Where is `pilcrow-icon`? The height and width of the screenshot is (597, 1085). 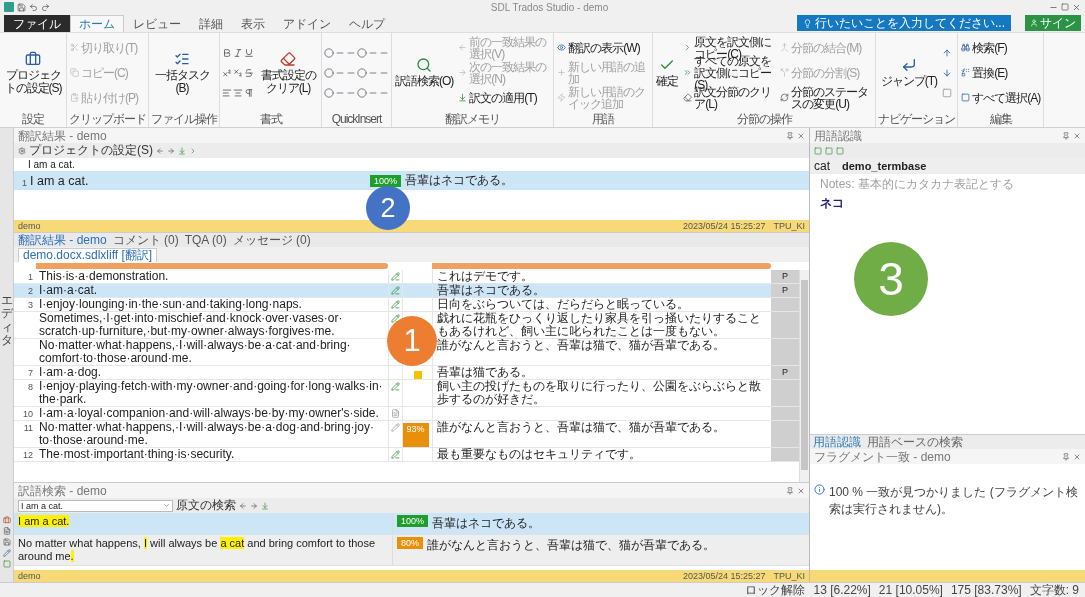
pilcrow-icon is located at coordinates (249, 92).